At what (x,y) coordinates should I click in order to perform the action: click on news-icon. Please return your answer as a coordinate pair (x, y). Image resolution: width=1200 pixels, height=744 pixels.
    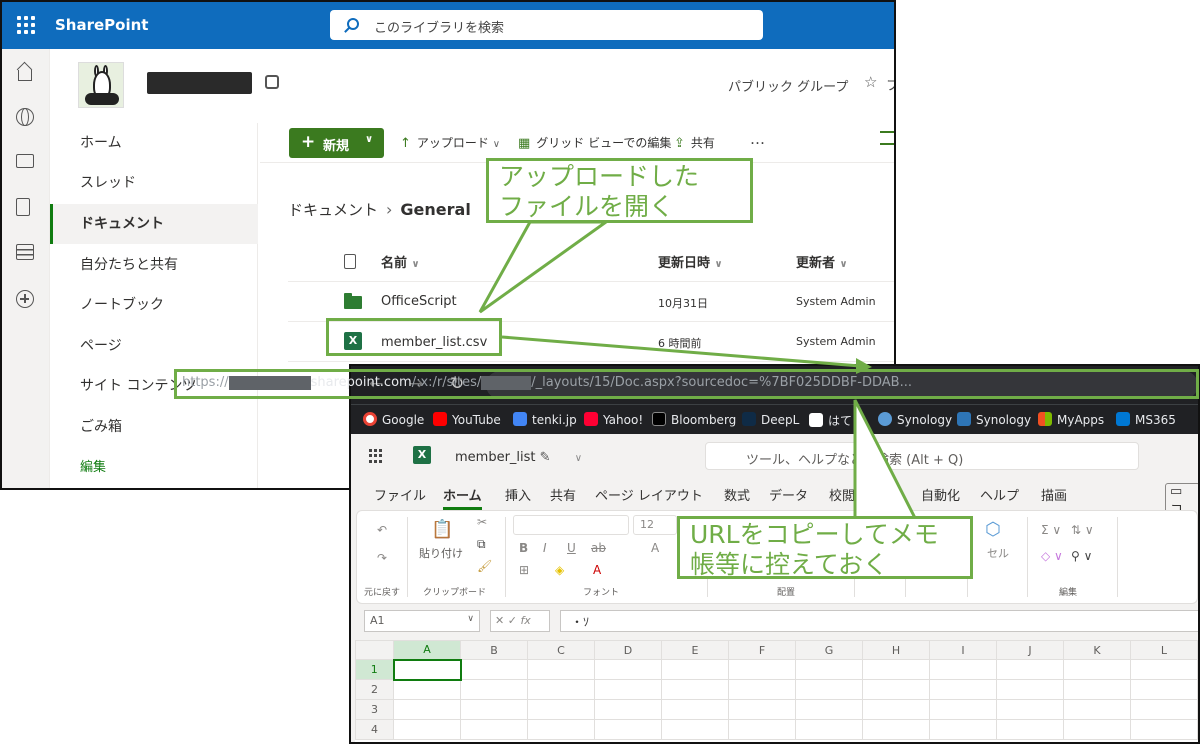
    Looking at the image, I should click on (25, 161).